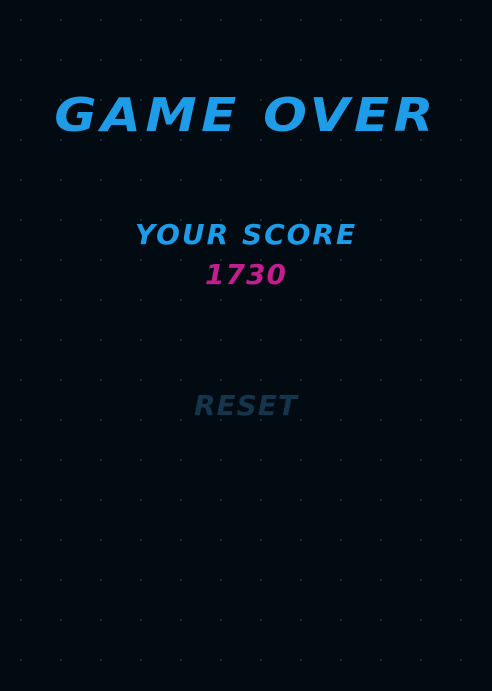 The image size is (492, 691). I want to click on game-over-title: GAME OVER, so click(246, 115).